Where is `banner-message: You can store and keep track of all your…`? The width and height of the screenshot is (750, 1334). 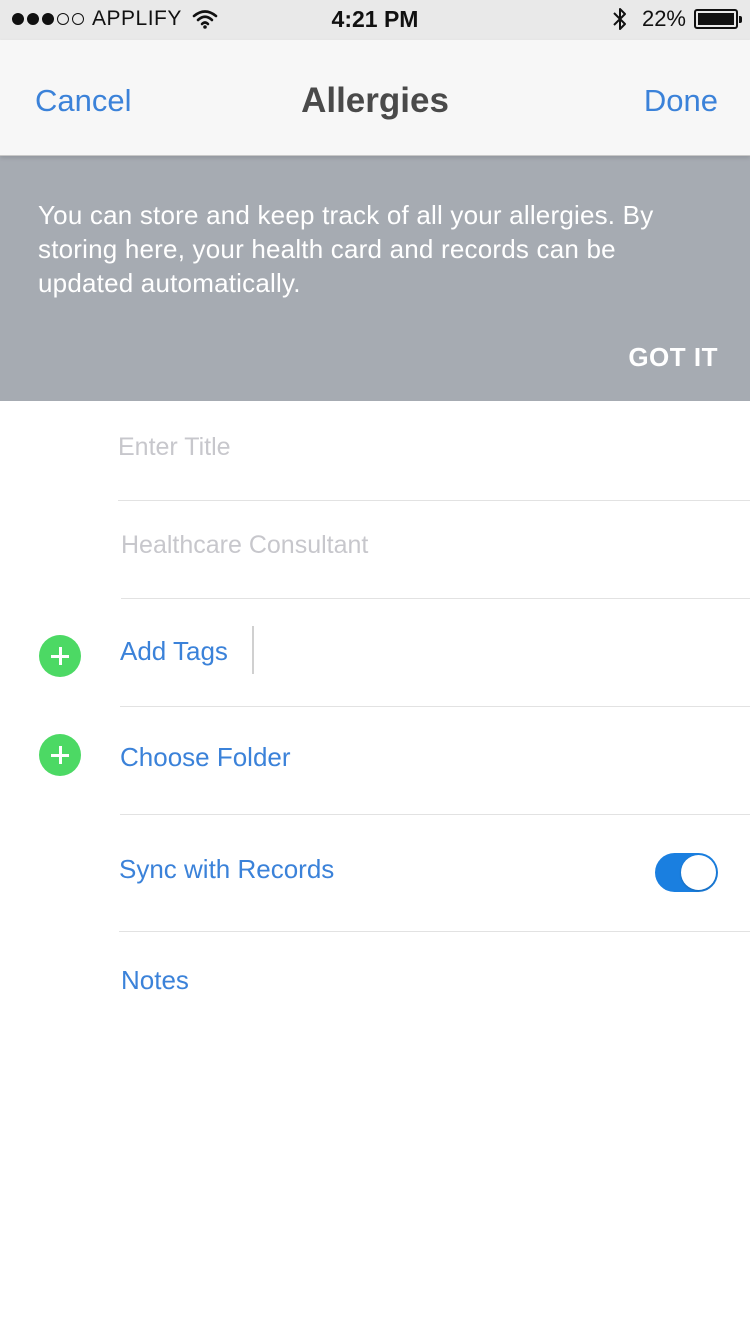
banner-message: You can store and keep track of all your… is located at coordinates (346, 249).